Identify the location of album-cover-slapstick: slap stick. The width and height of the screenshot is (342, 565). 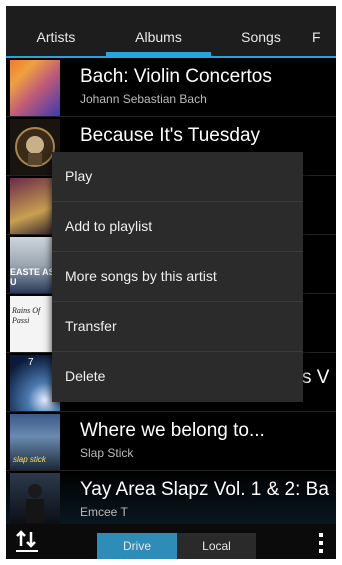
(35, 442).